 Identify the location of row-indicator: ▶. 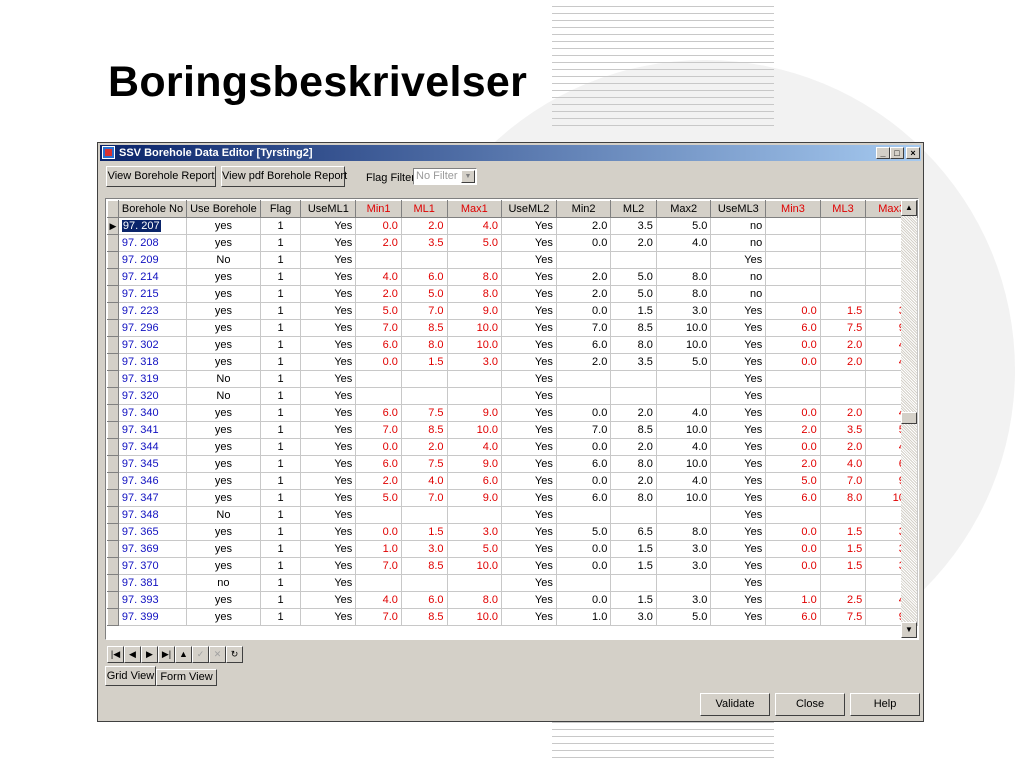
(113, 226).